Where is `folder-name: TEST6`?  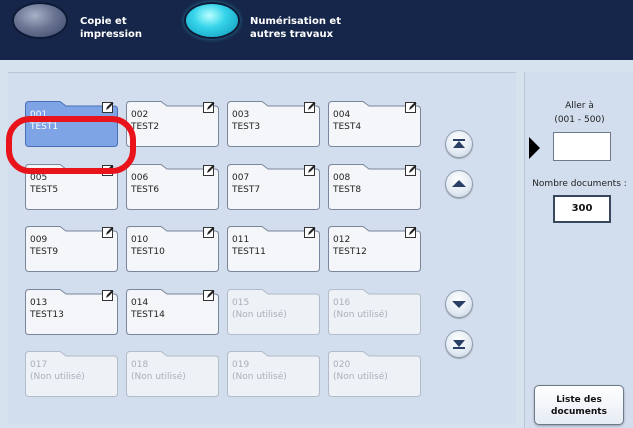
folder-name: TEST6 is located at coordinates (145, 190).